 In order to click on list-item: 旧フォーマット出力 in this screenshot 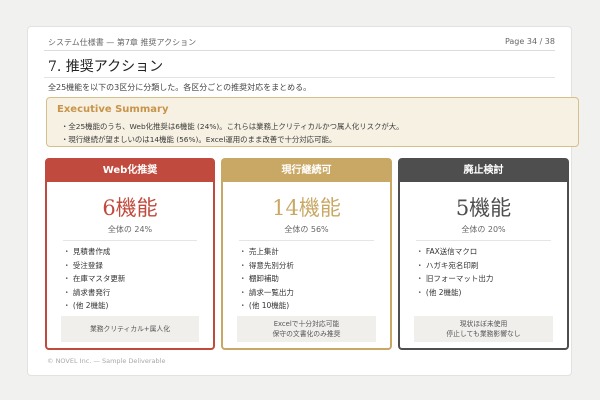, I will do `click(455, 279)`.